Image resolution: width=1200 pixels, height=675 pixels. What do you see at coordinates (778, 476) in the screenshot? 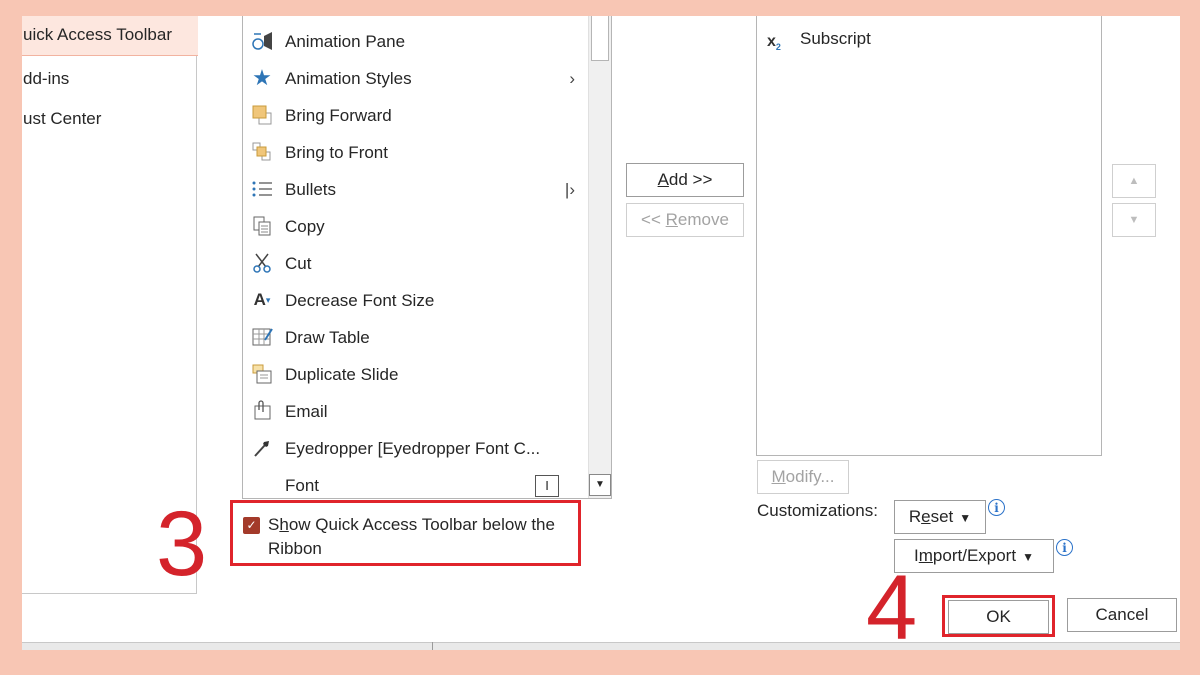
I see `button-mnemonic: M` at bounding box center [778, 476].